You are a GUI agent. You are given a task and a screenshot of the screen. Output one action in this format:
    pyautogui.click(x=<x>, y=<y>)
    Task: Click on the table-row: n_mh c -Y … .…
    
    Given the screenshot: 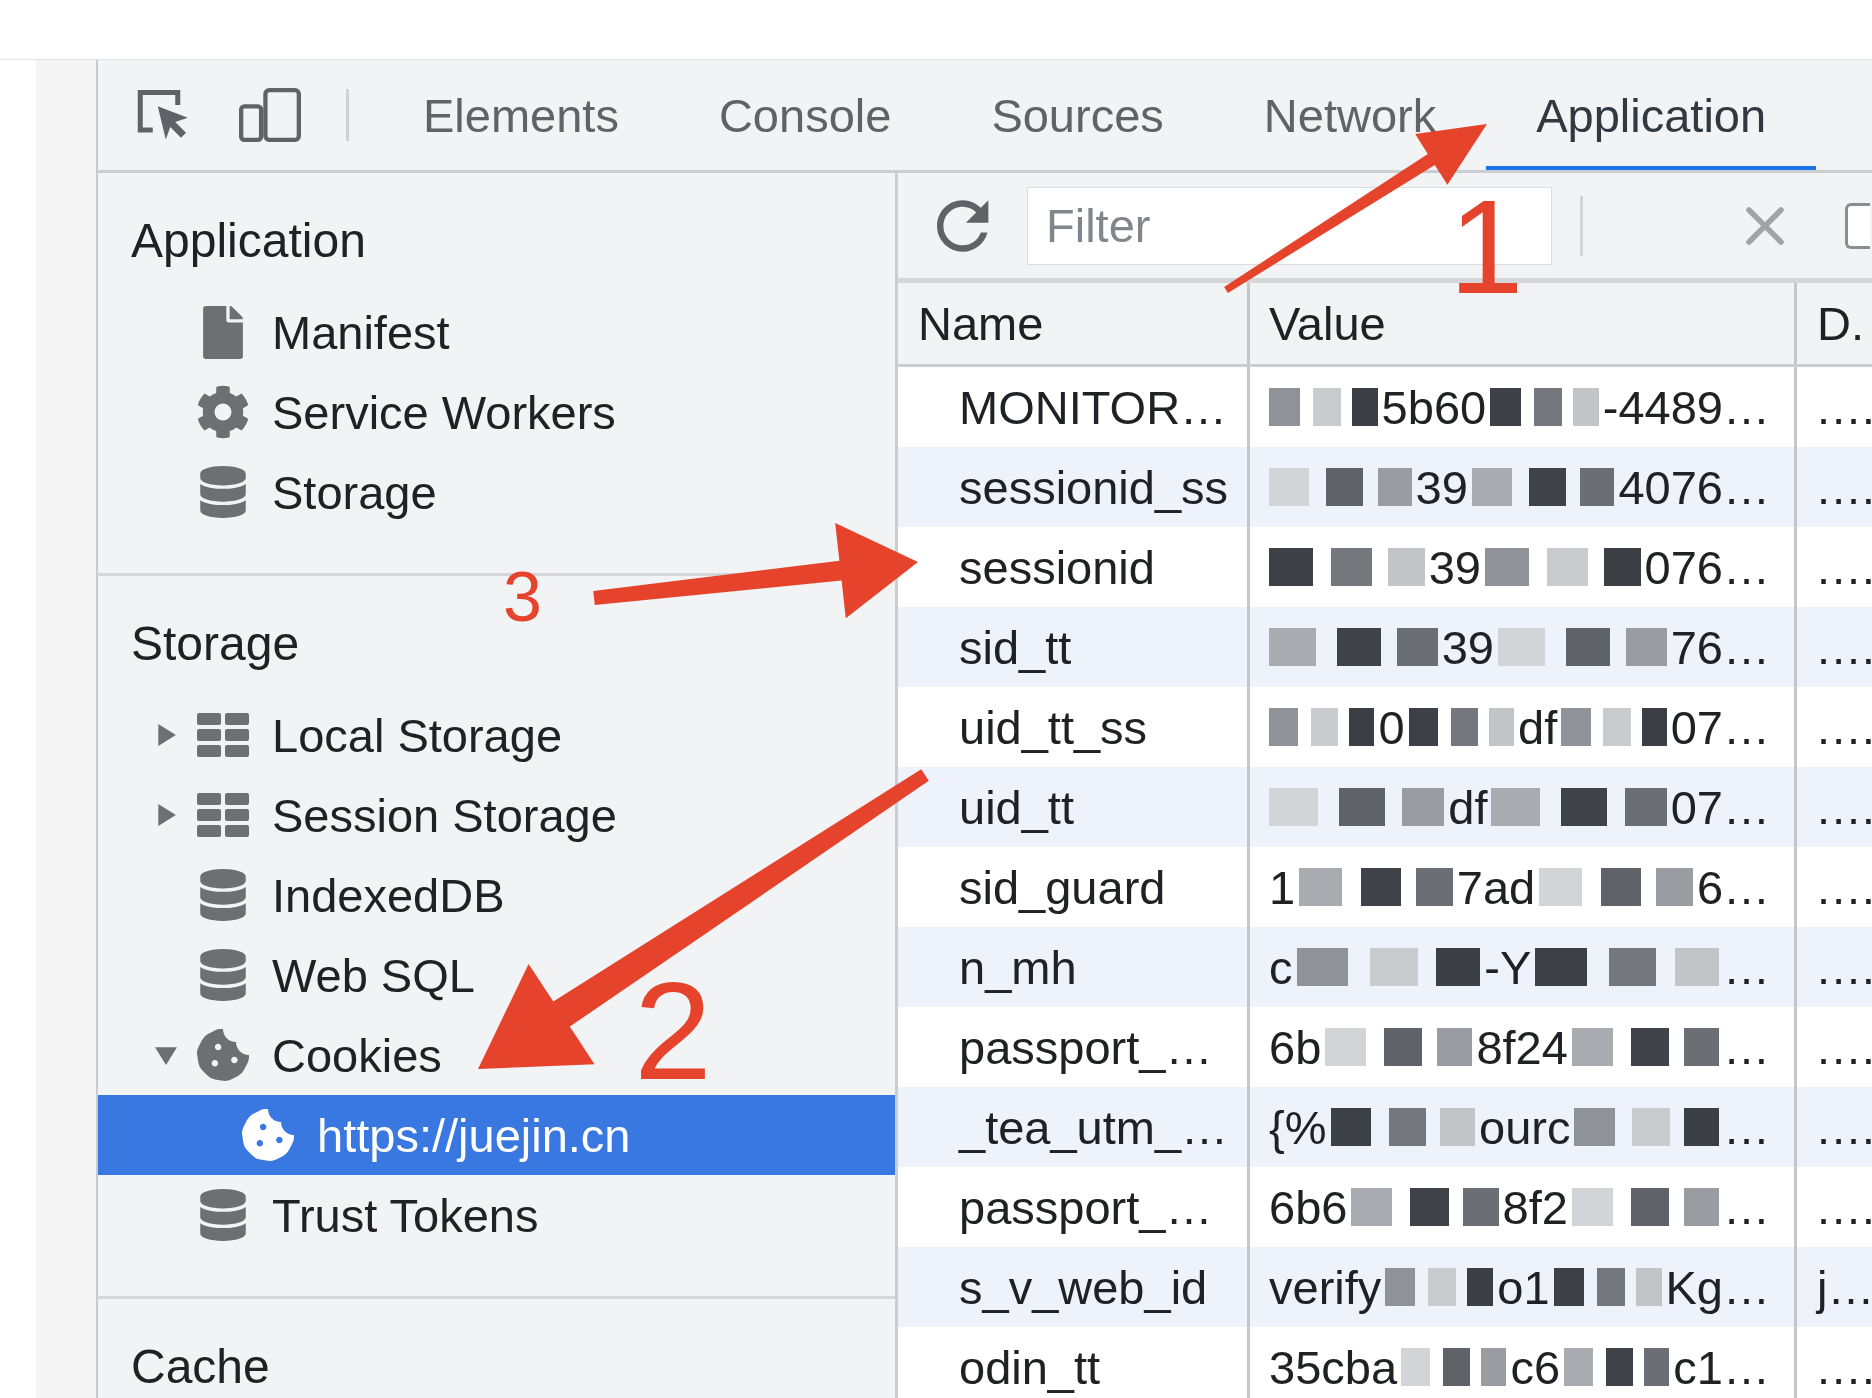 What is the action you would take?
    pyautogui.click(x=1385, y=967)
    